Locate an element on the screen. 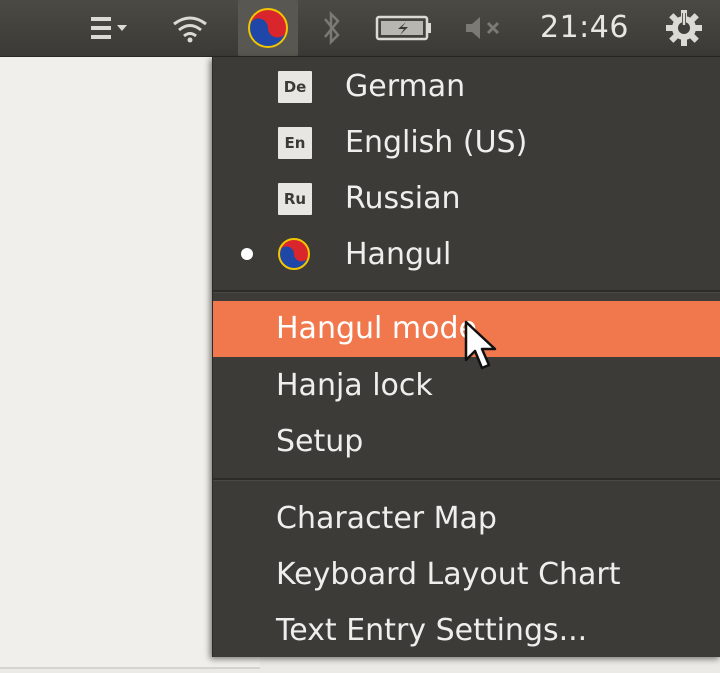 The image size is (720, 673). top-panel: 21:46 is located at coordinates (360, 28).